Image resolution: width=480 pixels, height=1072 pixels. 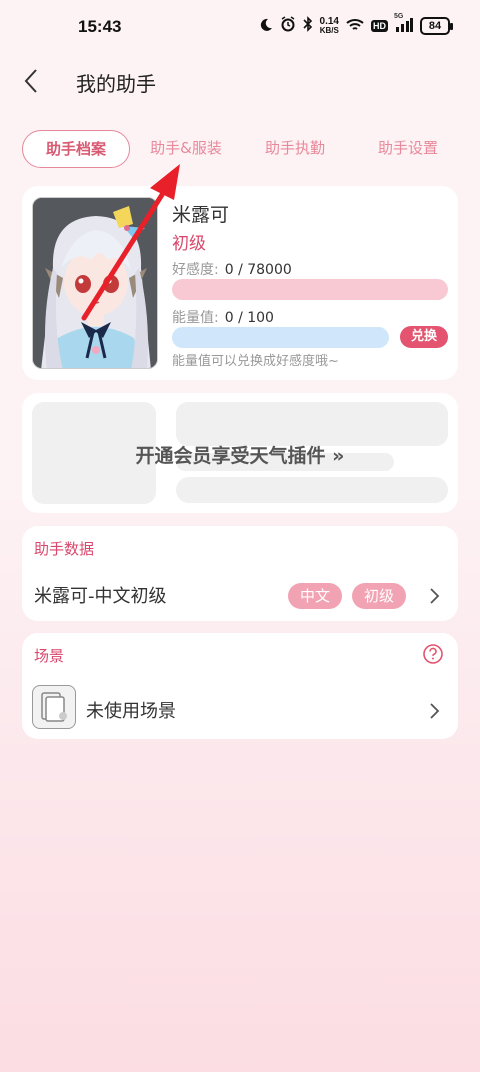 What do you see at coordinates (280, 337) in the screenshot?
I see `energy-progress-bar` at bounding box center [280, 337].